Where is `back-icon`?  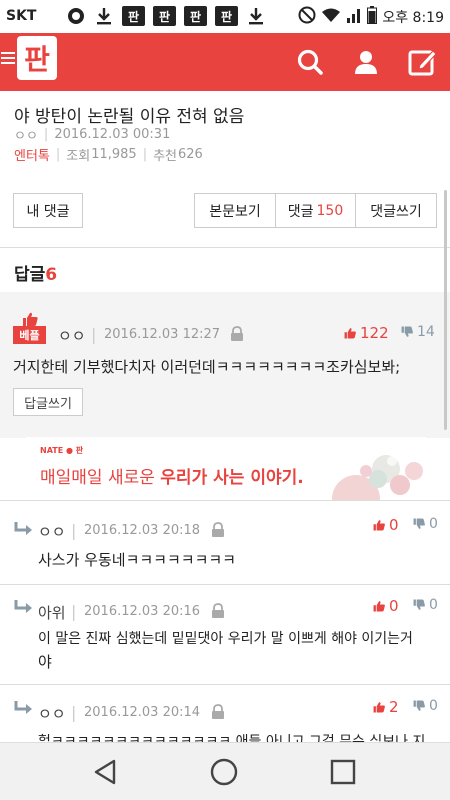
back-icon is located at coordinates (105, 772).